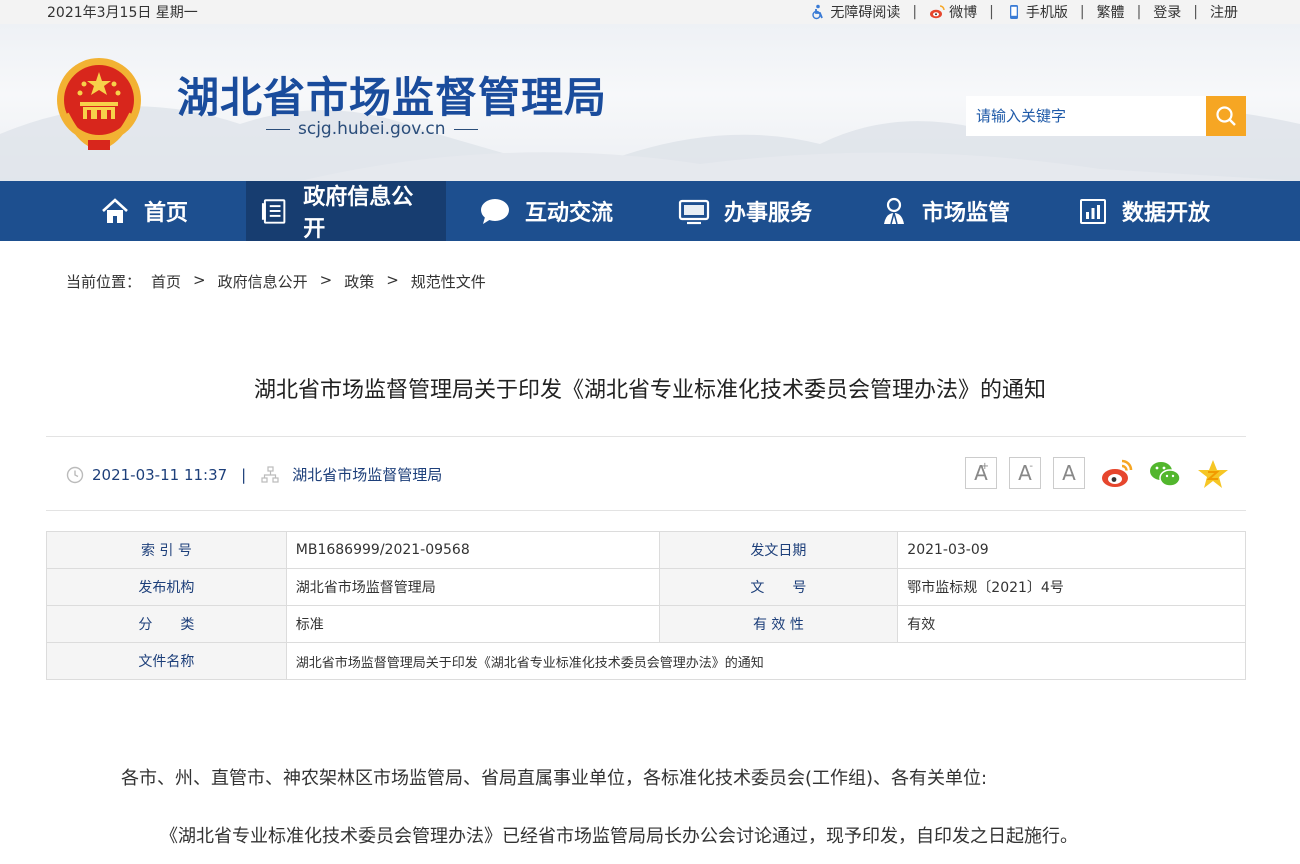 This screenshot has width=1300, height=864. Describe the element at coordinates (166, 661) in the screenshot. I see `info-key: 文件名称` at that location.